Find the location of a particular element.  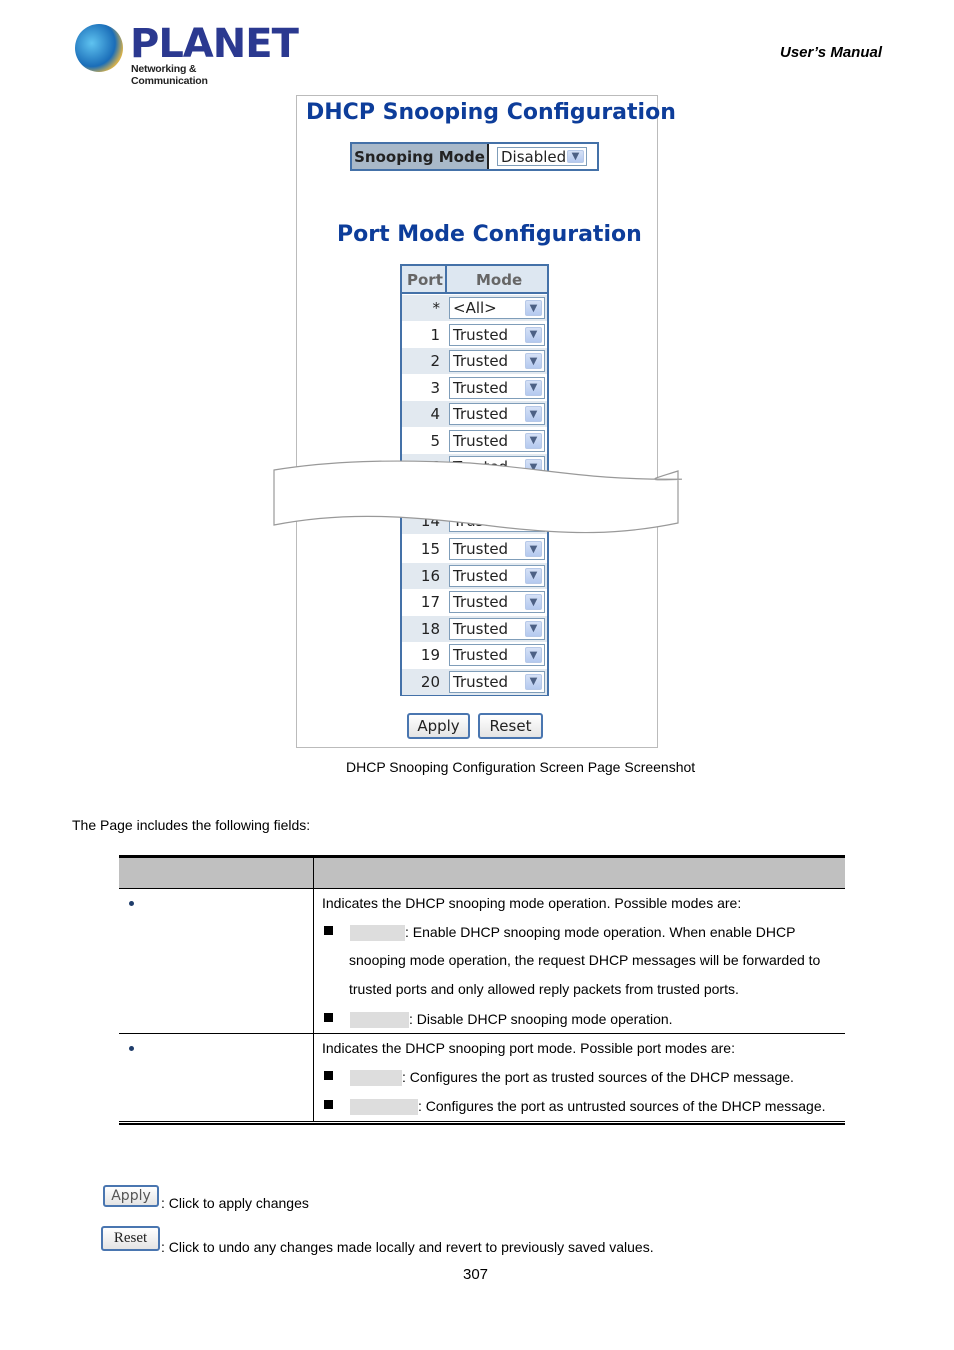

port-number: 17 is located at coordinates (430, 602).